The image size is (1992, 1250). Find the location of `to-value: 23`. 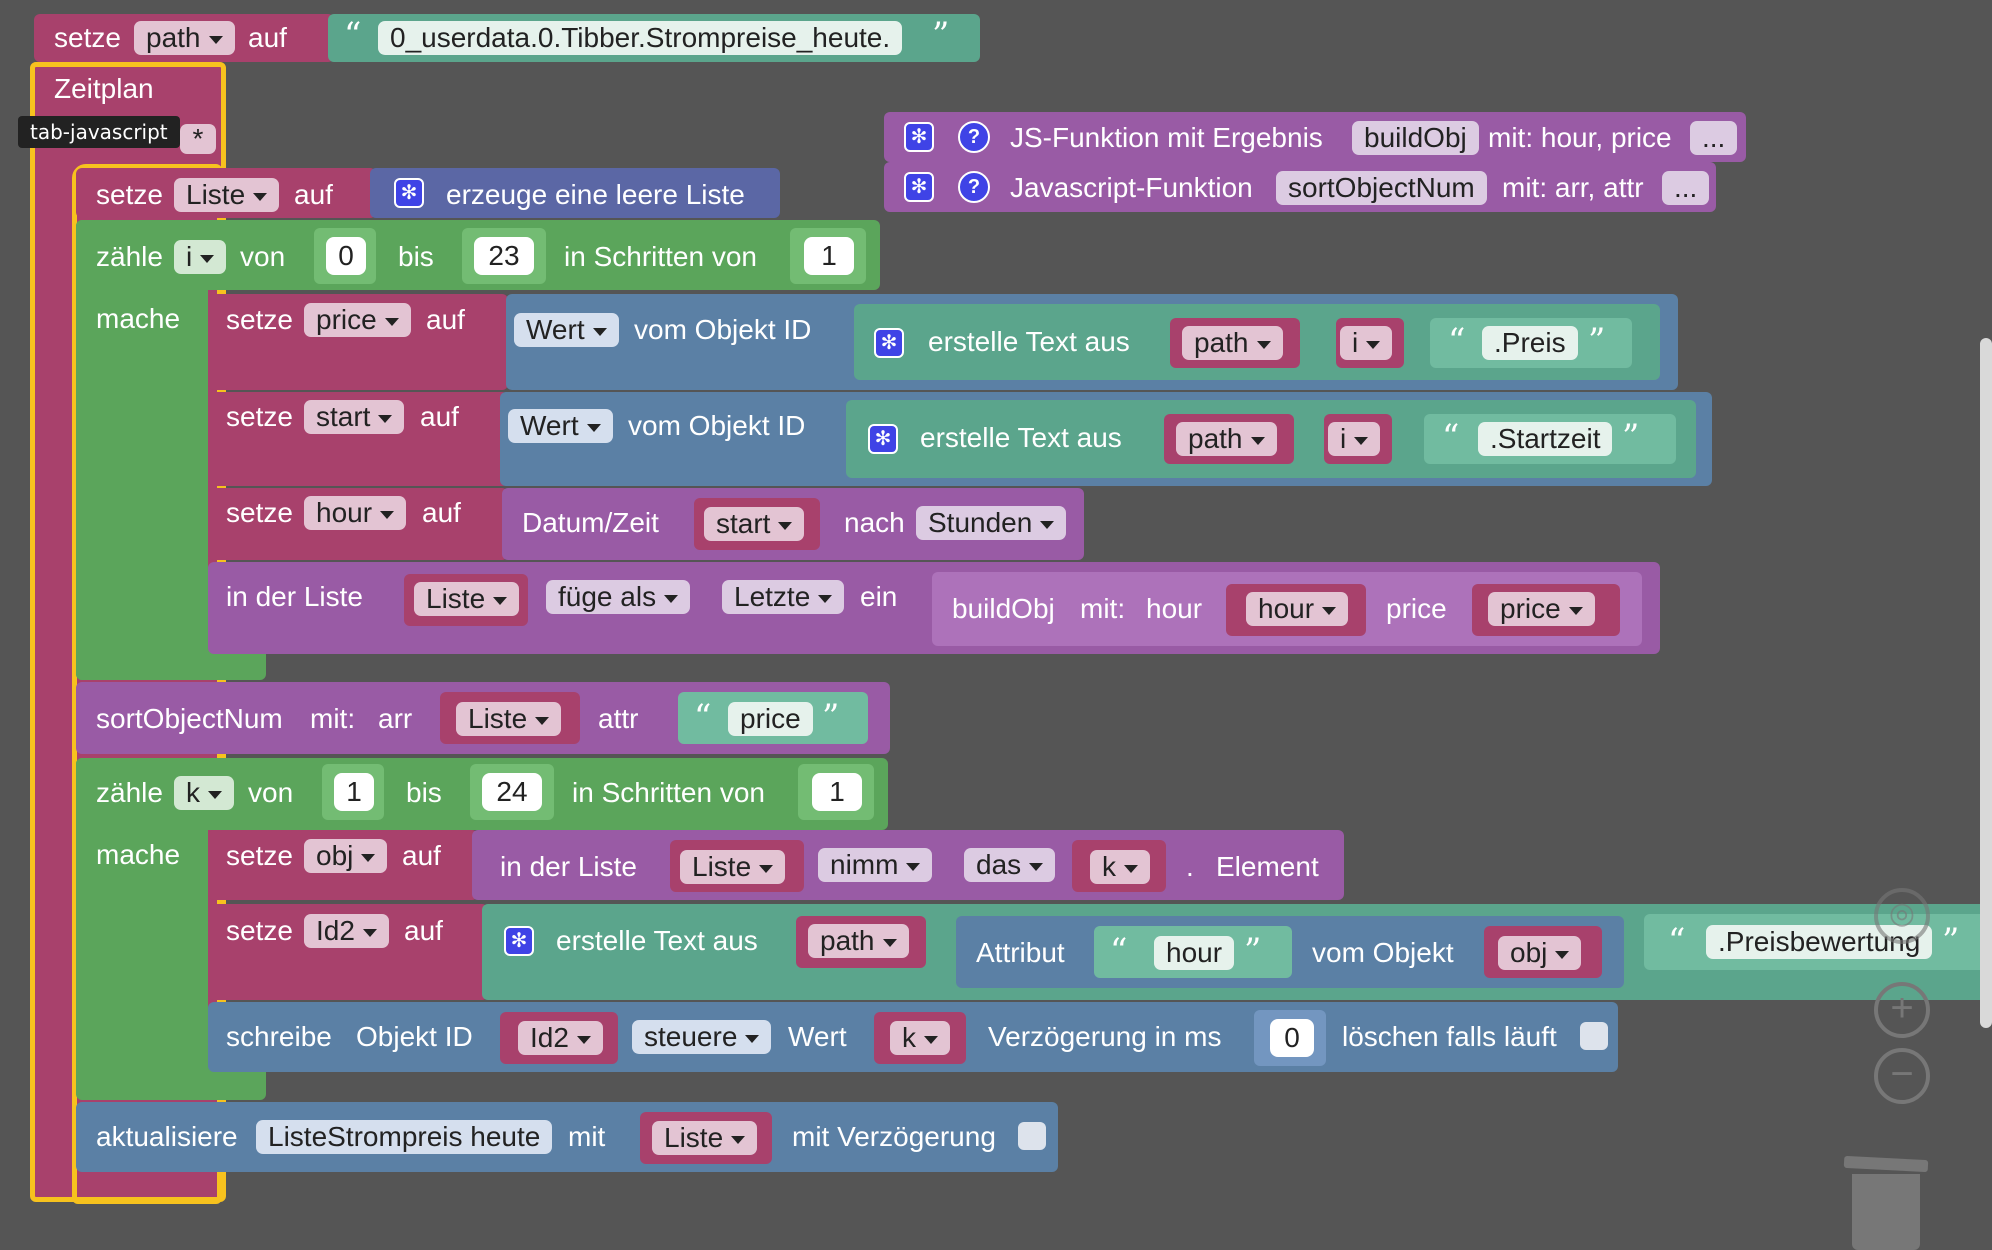

to-value: 23 is located at coordinates (504, 256).